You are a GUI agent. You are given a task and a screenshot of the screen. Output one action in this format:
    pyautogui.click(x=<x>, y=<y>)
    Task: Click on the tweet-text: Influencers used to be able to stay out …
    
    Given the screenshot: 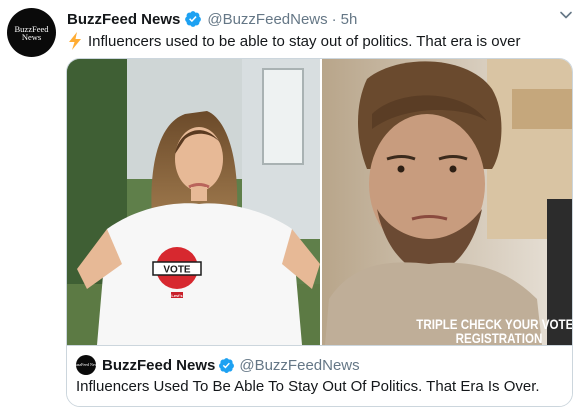 What is the action you would take?
    pyautogui.click(x=293, y=41)
    